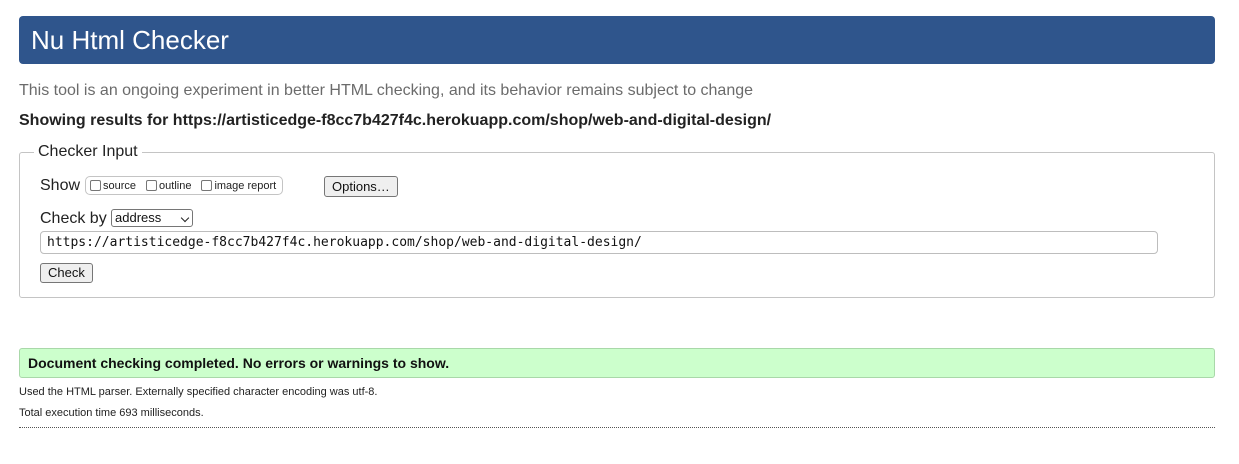 This screenshot has height=464, width=1239. I want to click on header-banner: Nu Html Checker, so click(617, 40).